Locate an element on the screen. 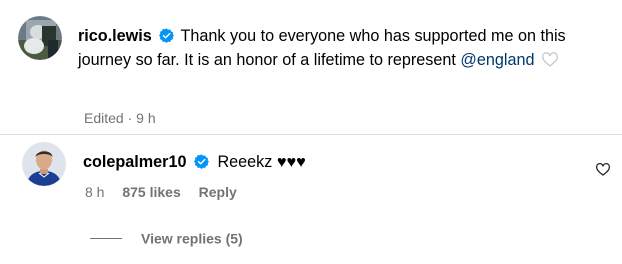 The width and height of the screenshot is (622, 264). divider is located at coordinates (311, 134).